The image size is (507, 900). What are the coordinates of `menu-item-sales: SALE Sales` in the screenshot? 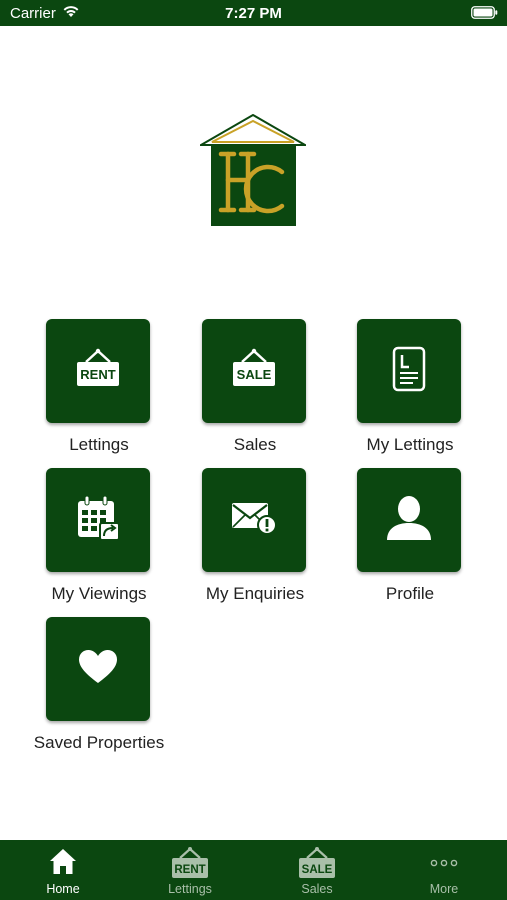 It's located at (255, 386).